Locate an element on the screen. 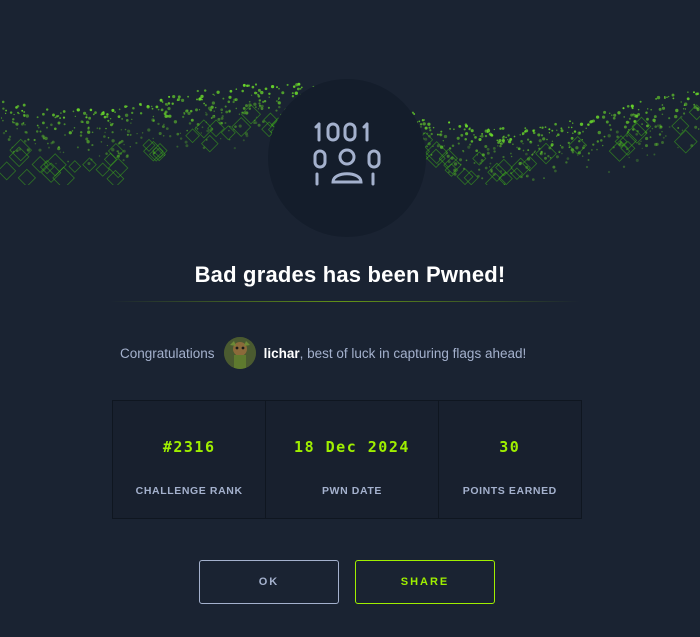 This screenshot has height=637, width=700. congrats-prefix: Congratulations is located at coordinates (167, 353).